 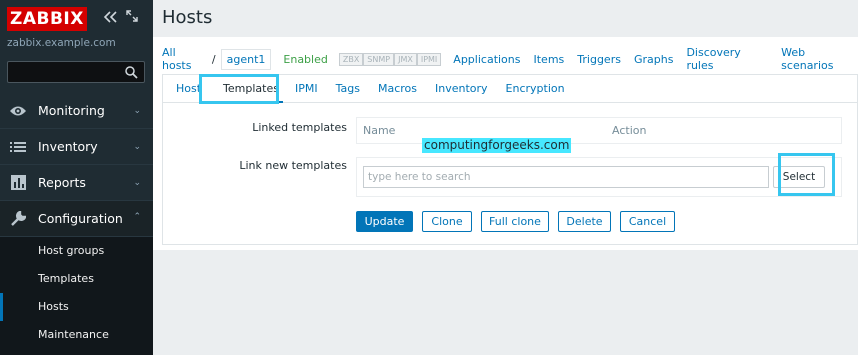 I want to click on submenu-item-hosts: Hosts, so click(x=76, y=307).